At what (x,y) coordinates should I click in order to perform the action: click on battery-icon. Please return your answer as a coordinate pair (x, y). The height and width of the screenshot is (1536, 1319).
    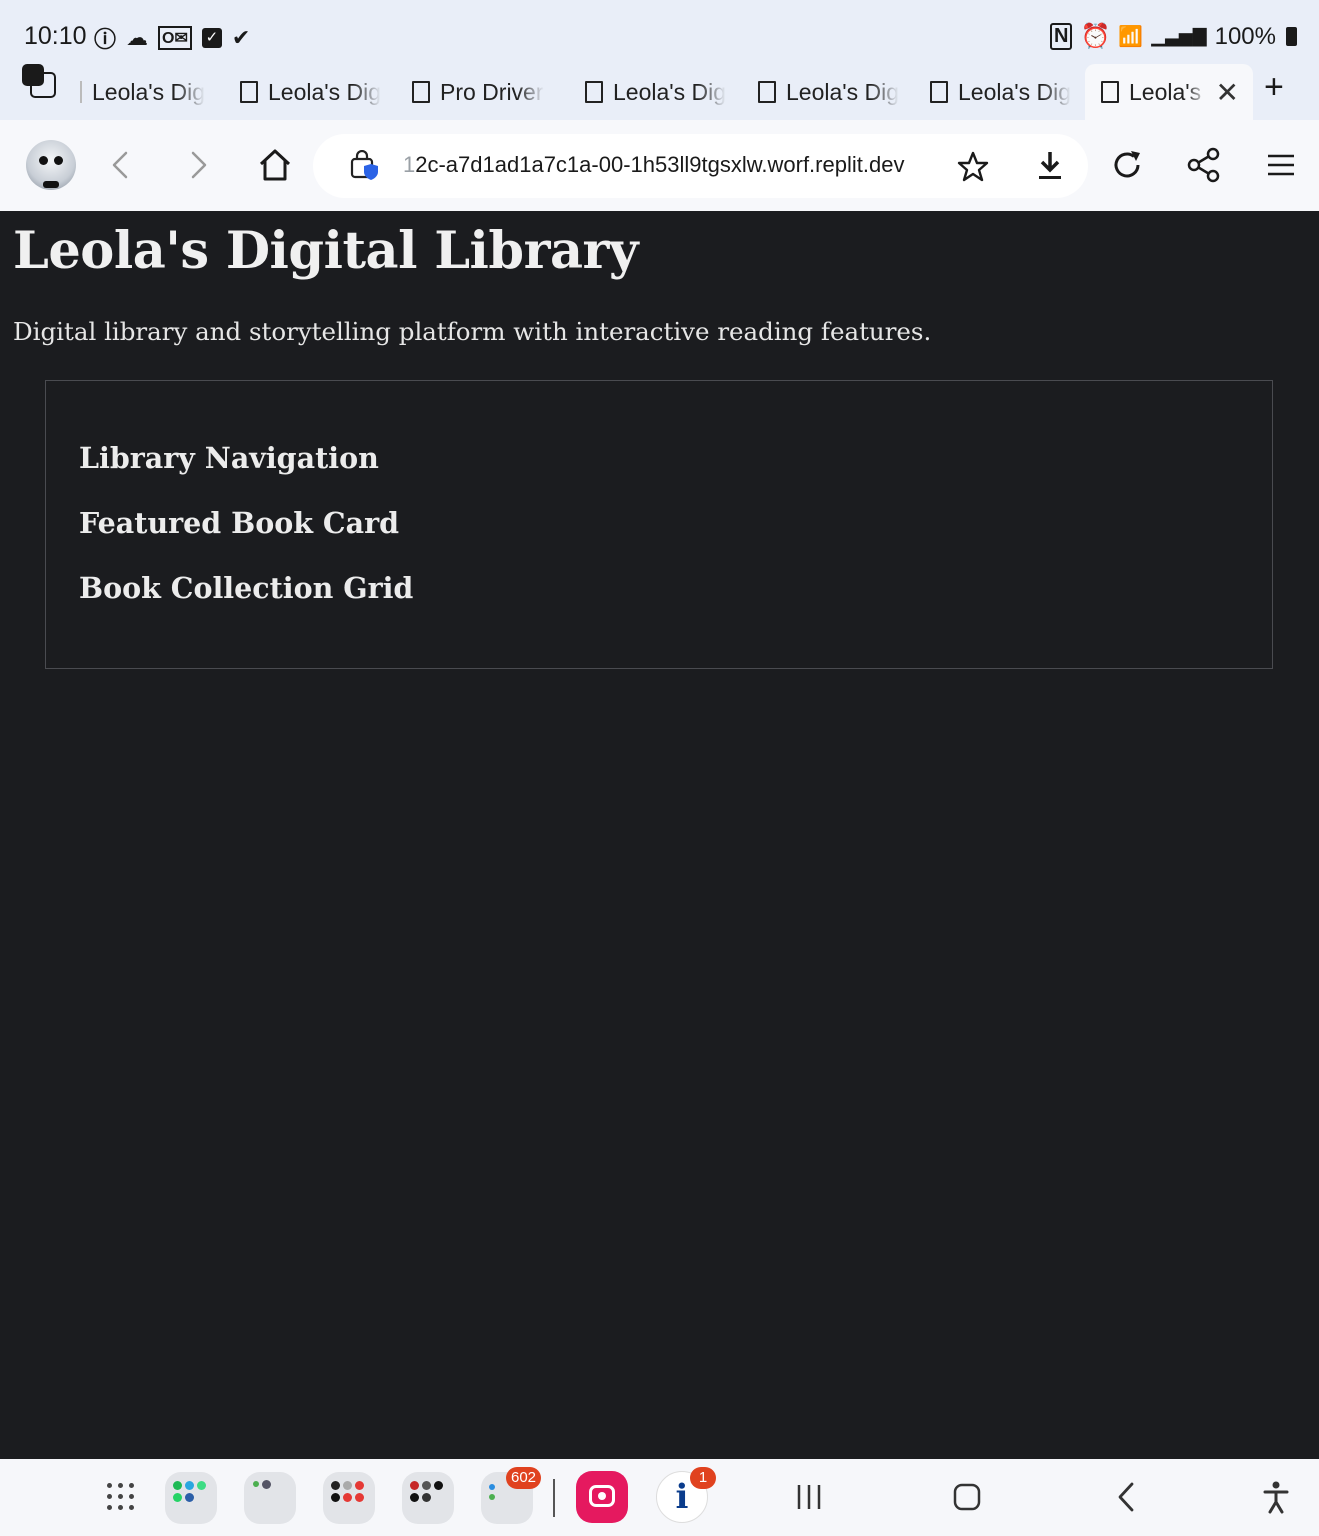
    Looking at the image, I should click on (1291, 36).